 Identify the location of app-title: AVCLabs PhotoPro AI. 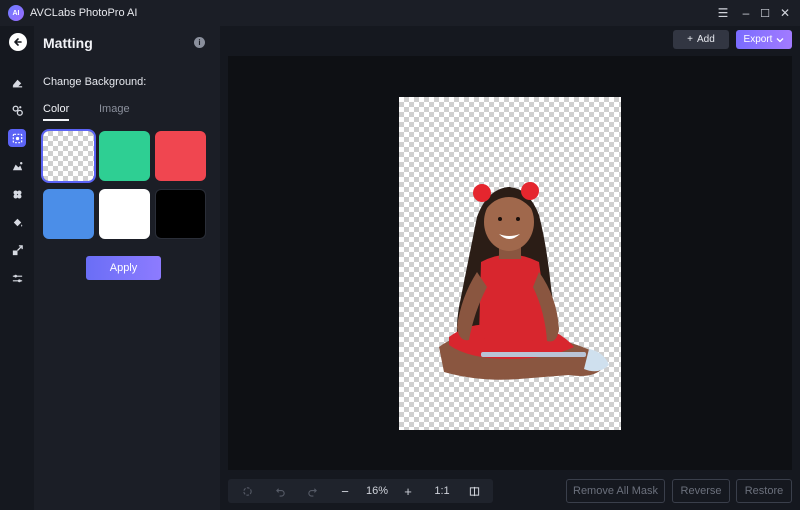
(84, 13).